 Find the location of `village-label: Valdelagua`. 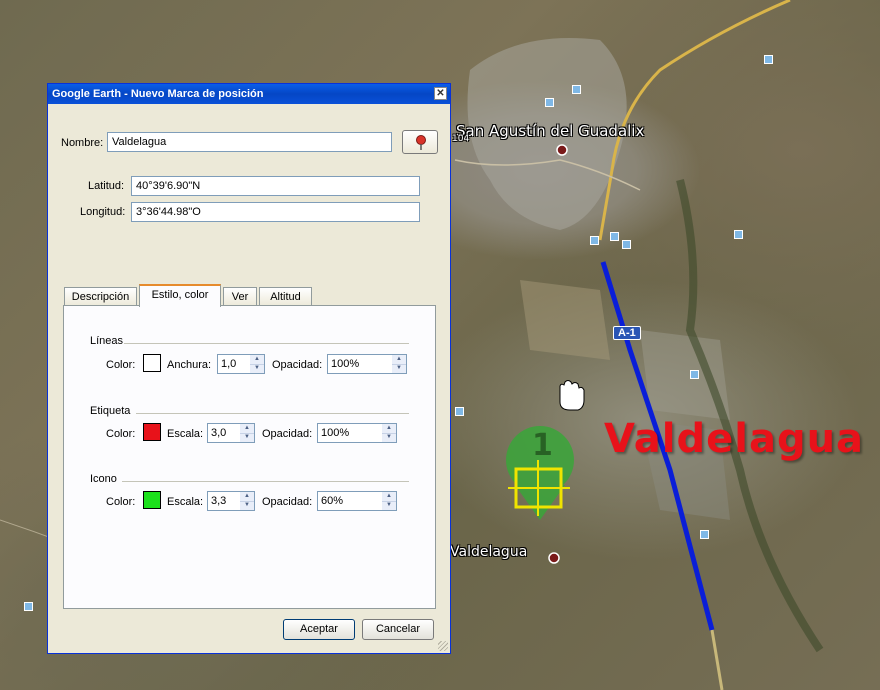

village-label: Valdelagua is located at coordinates (488, 552).